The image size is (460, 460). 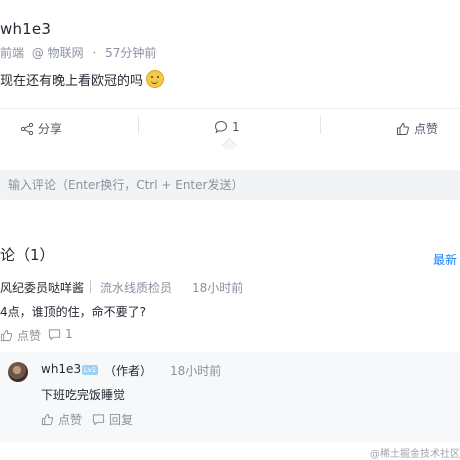 What do you see at coordinates (27, 128) in the screenshot?
I see `share-icon` at bounding box center [27, 128].